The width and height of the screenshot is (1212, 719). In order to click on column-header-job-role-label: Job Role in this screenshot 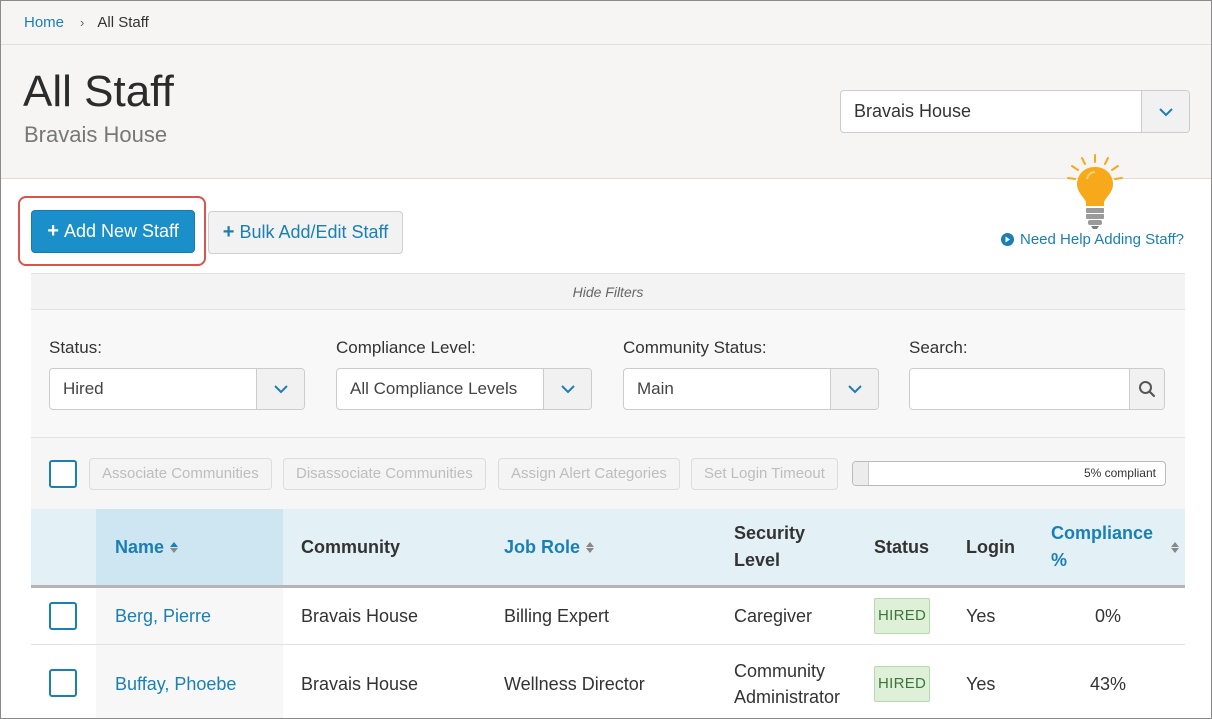, I will do `click(542, 546)`.